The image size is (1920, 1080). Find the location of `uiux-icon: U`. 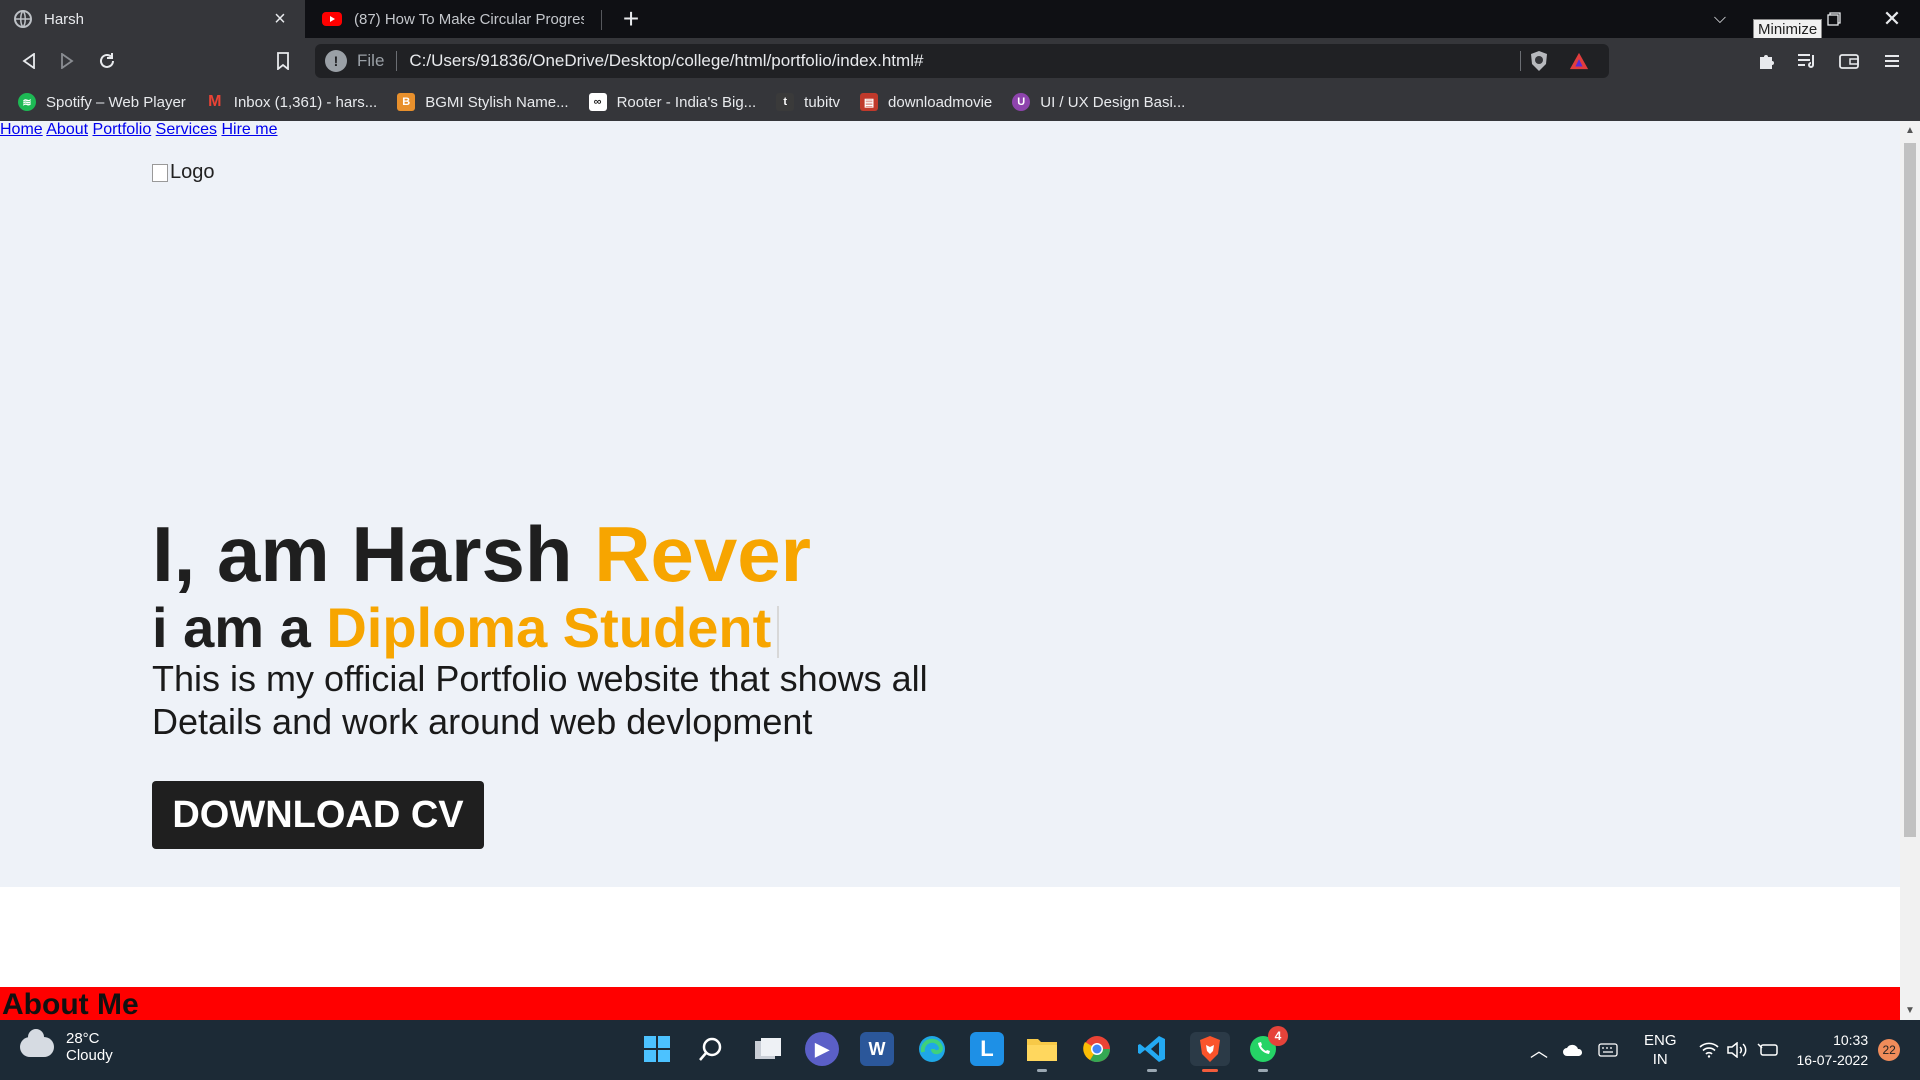

uiux-icon: U is located at coordinates (1021, 102).